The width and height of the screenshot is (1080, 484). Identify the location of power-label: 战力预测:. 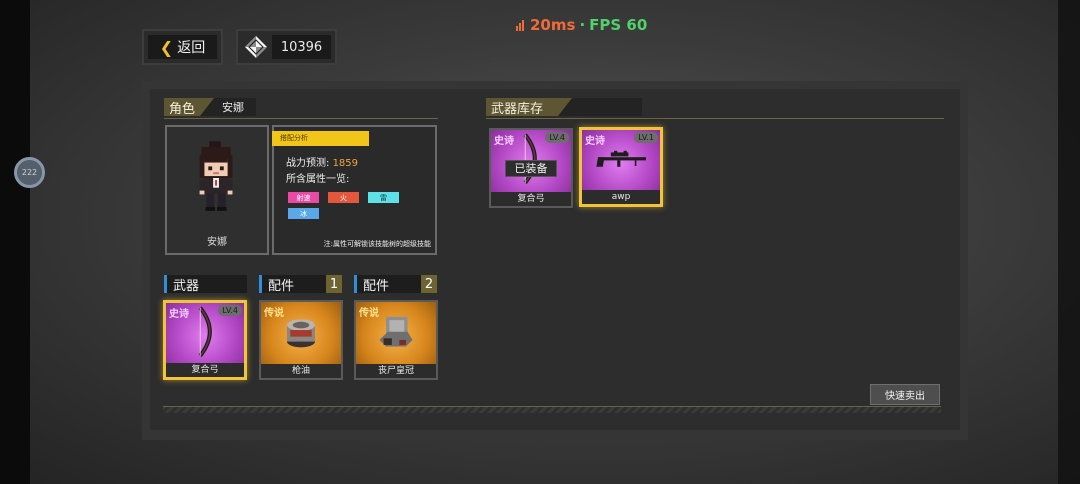
(308, 163).